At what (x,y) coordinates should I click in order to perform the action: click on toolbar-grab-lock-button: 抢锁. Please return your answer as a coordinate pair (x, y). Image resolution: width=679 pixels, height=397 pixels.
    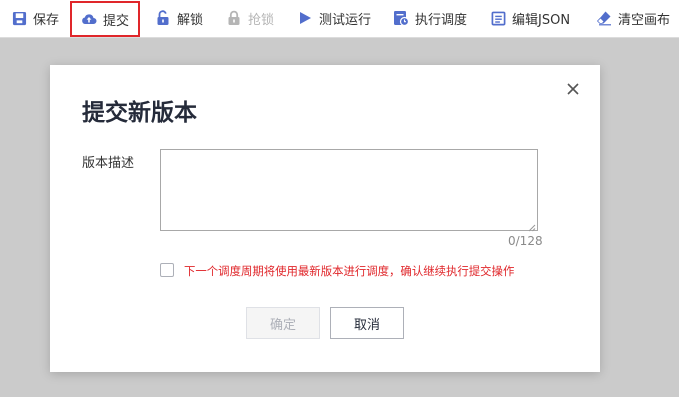
    Looking at the image, I should click on (250, 18).